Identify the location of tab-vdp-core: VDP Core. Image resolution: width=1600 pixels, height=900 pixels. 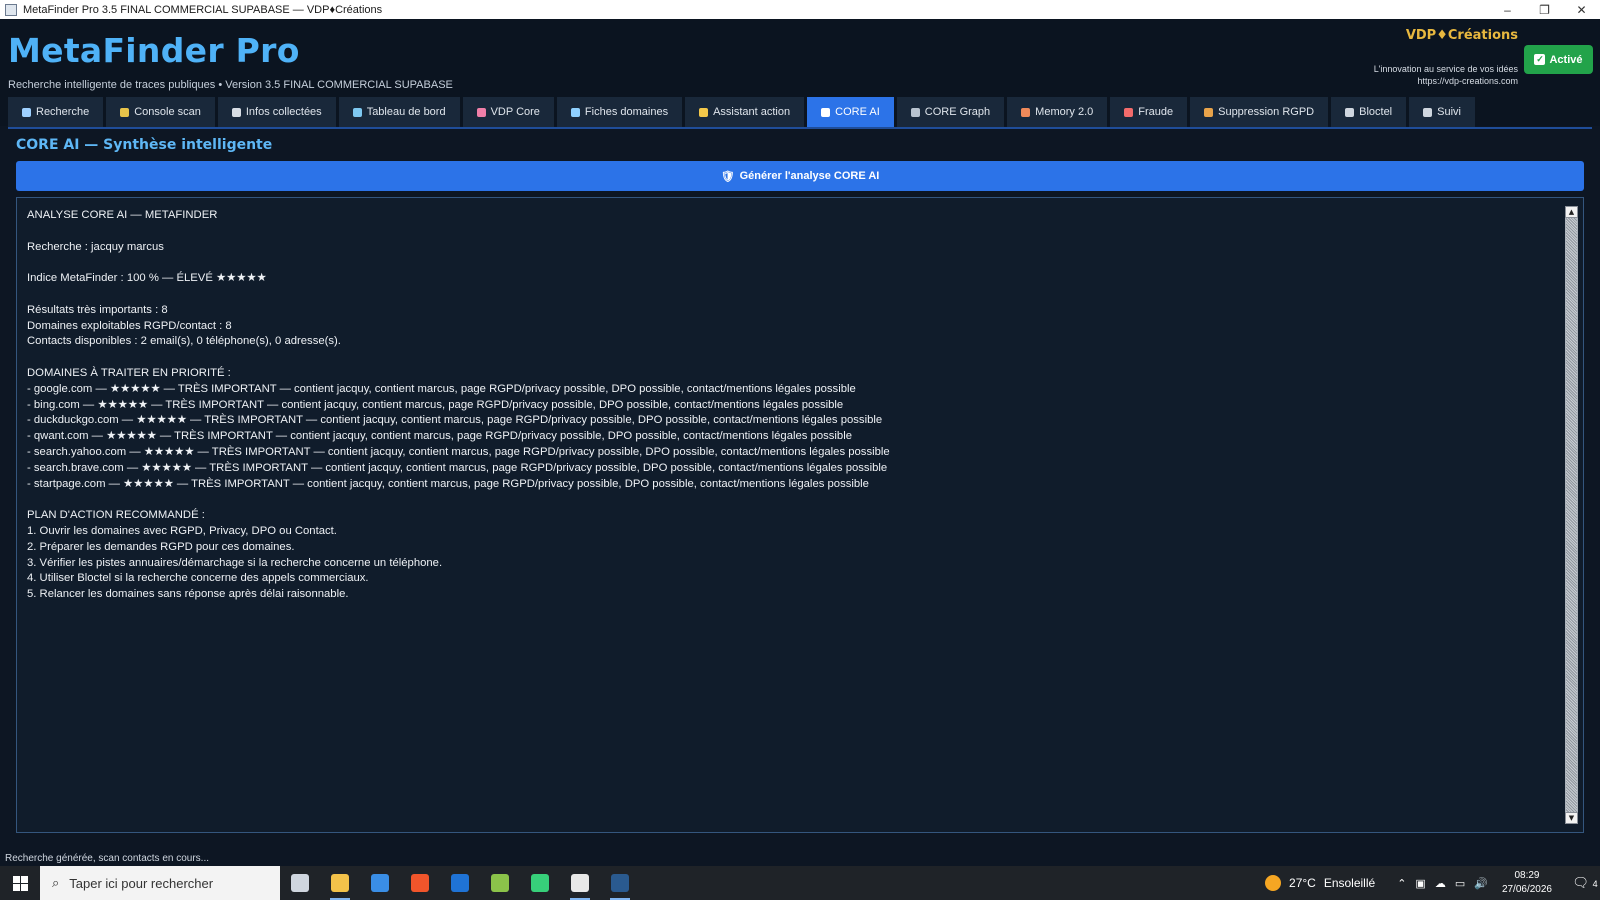
(508, 112).